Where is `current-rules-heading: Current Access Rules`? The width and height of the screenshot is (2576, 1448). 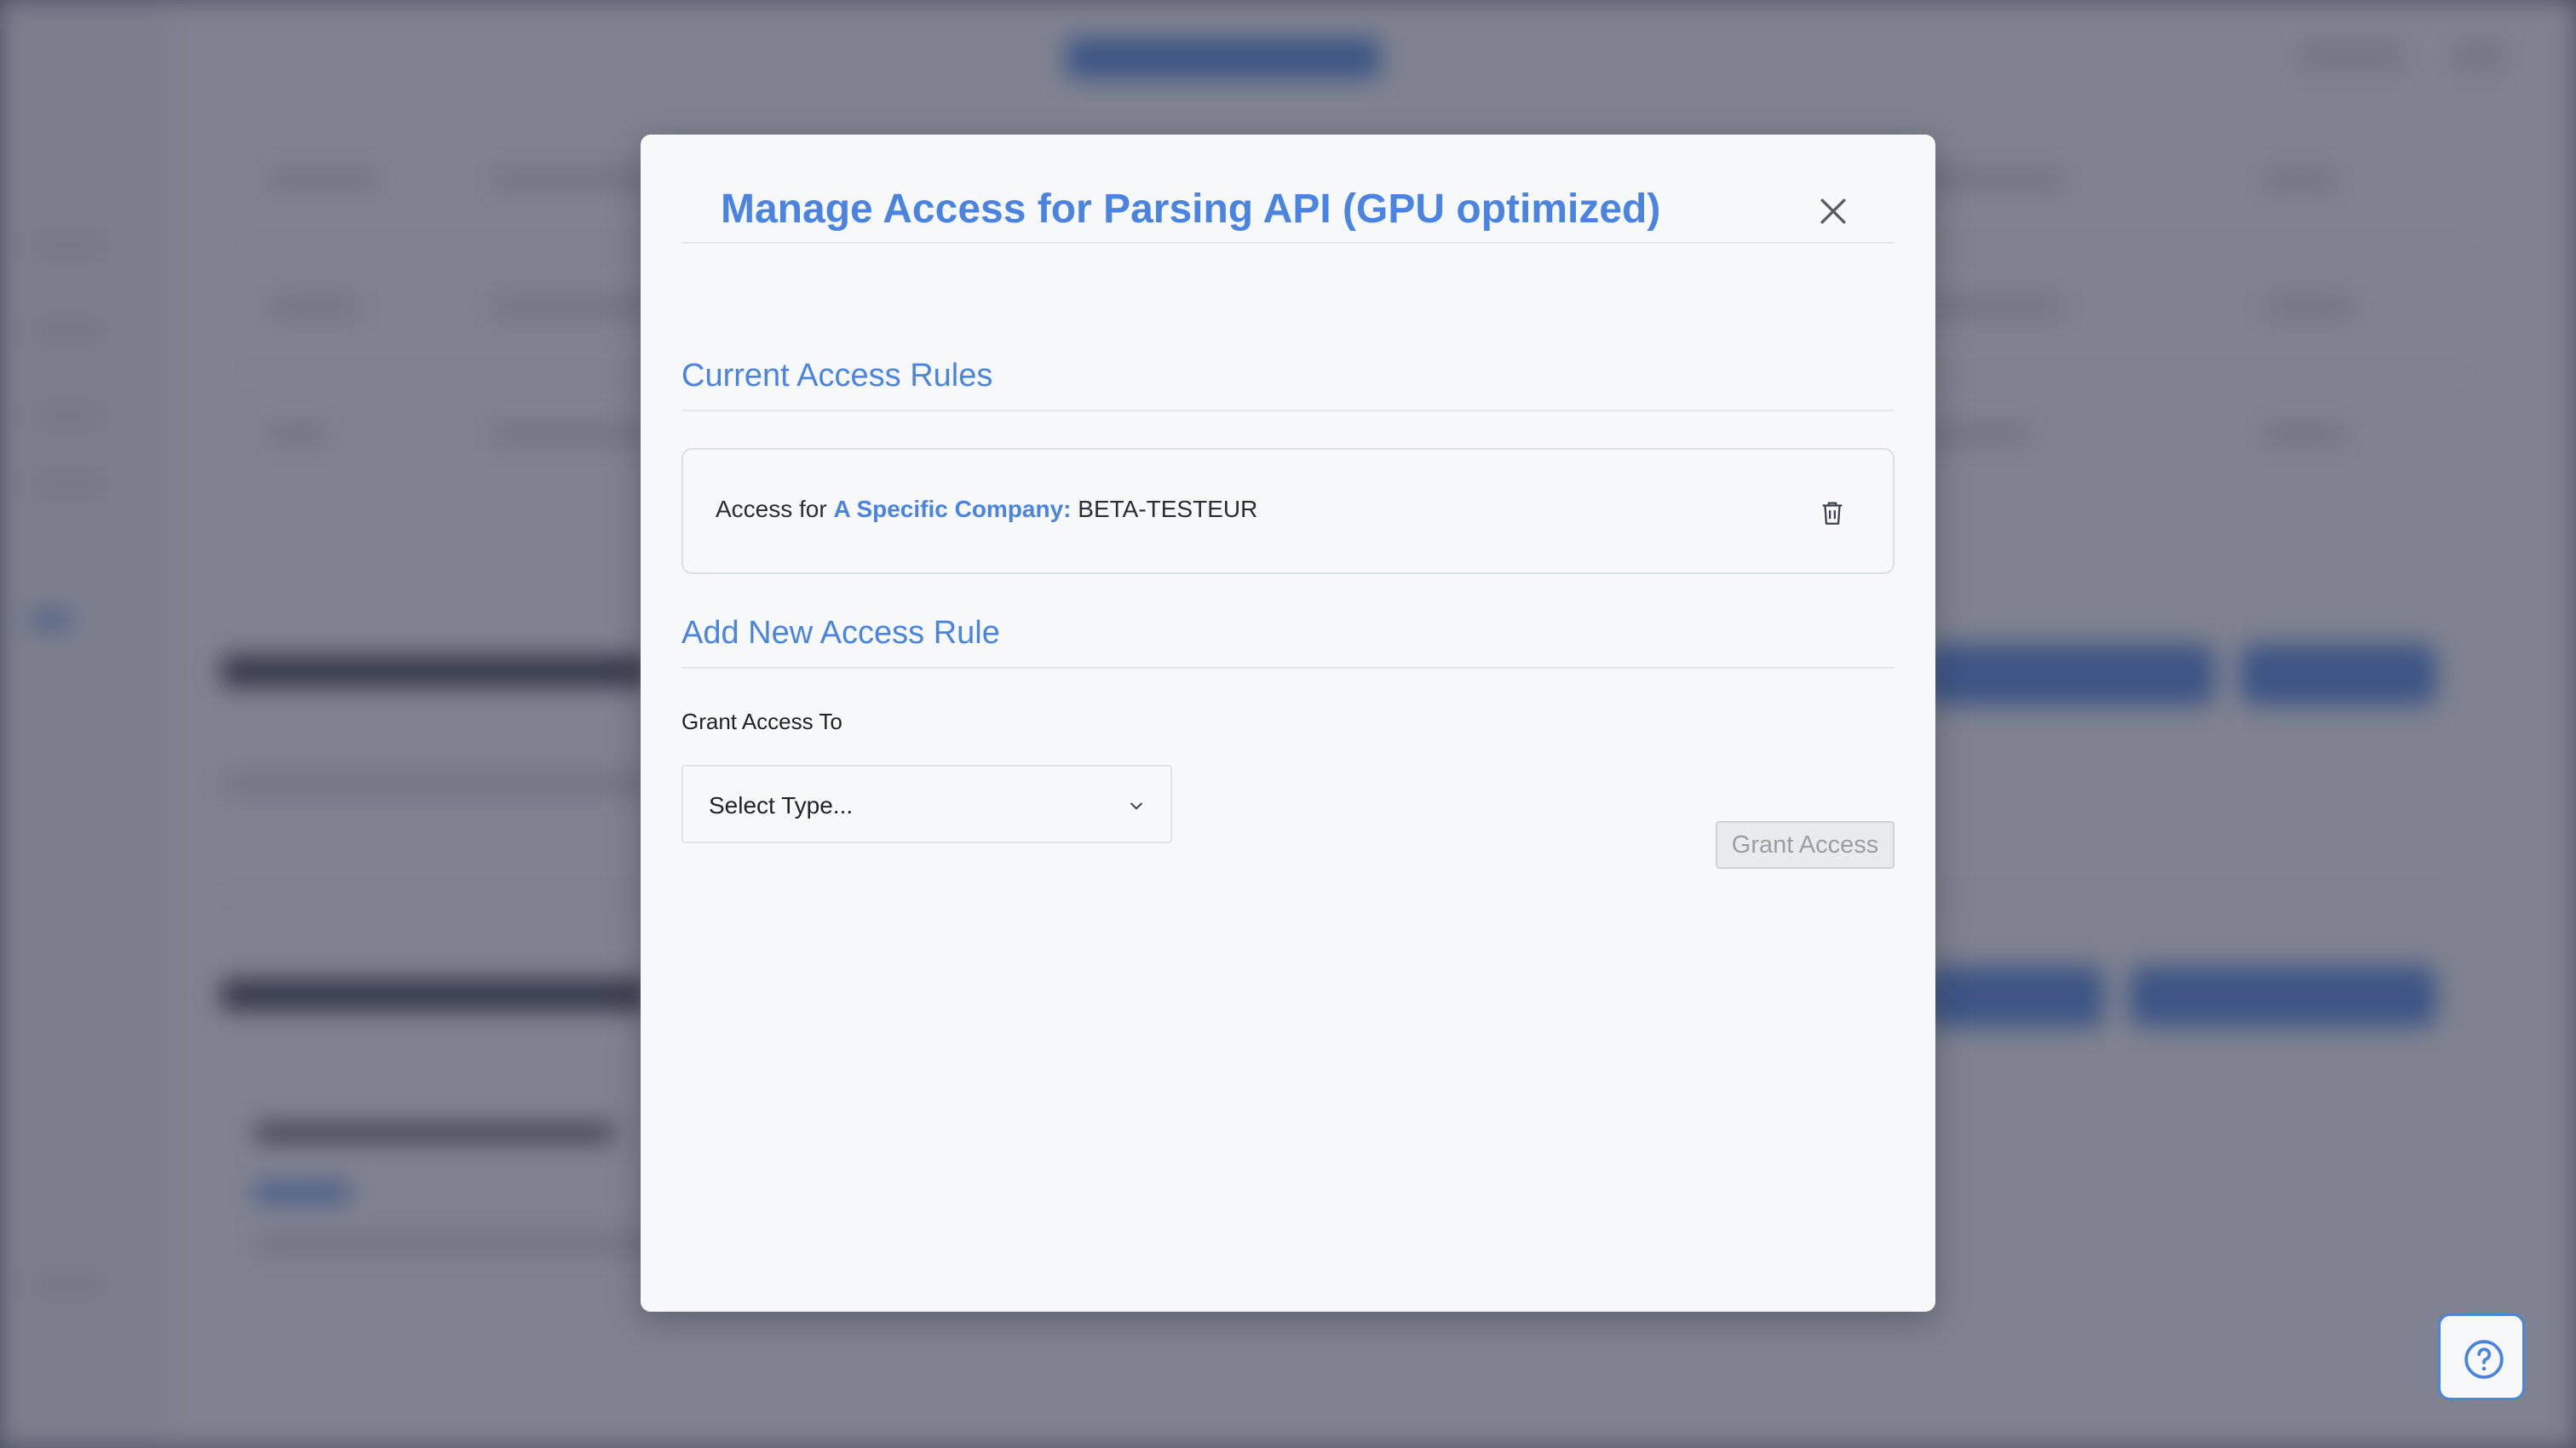 current-rules-heading: Current Access Rules is located at coordinates (1288, 385).